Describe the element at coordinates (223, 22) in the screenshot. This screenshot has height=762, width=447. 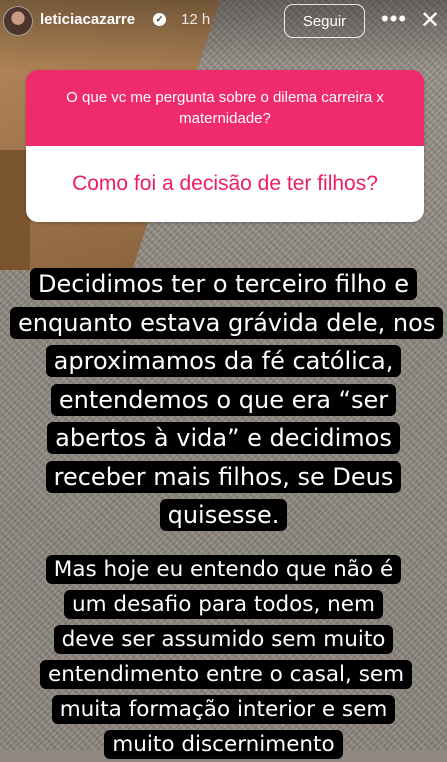
I see `story-header: leticiacazarre ✓ 12 h Seguir ••• ✕` at that location.